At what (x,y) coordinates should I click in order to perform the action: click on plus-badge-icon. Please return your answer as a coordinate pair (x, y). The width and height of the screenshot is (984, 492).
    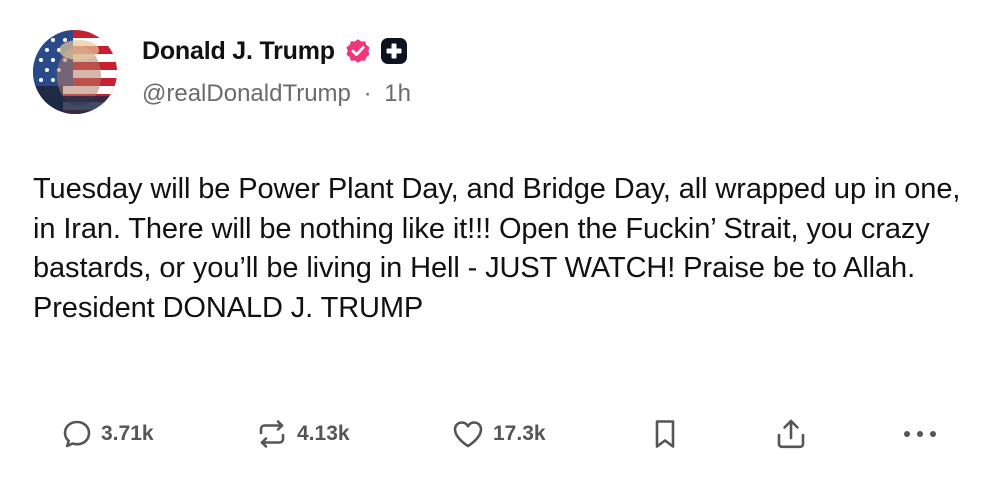
    Looking at the image, I should click on (394, 51).